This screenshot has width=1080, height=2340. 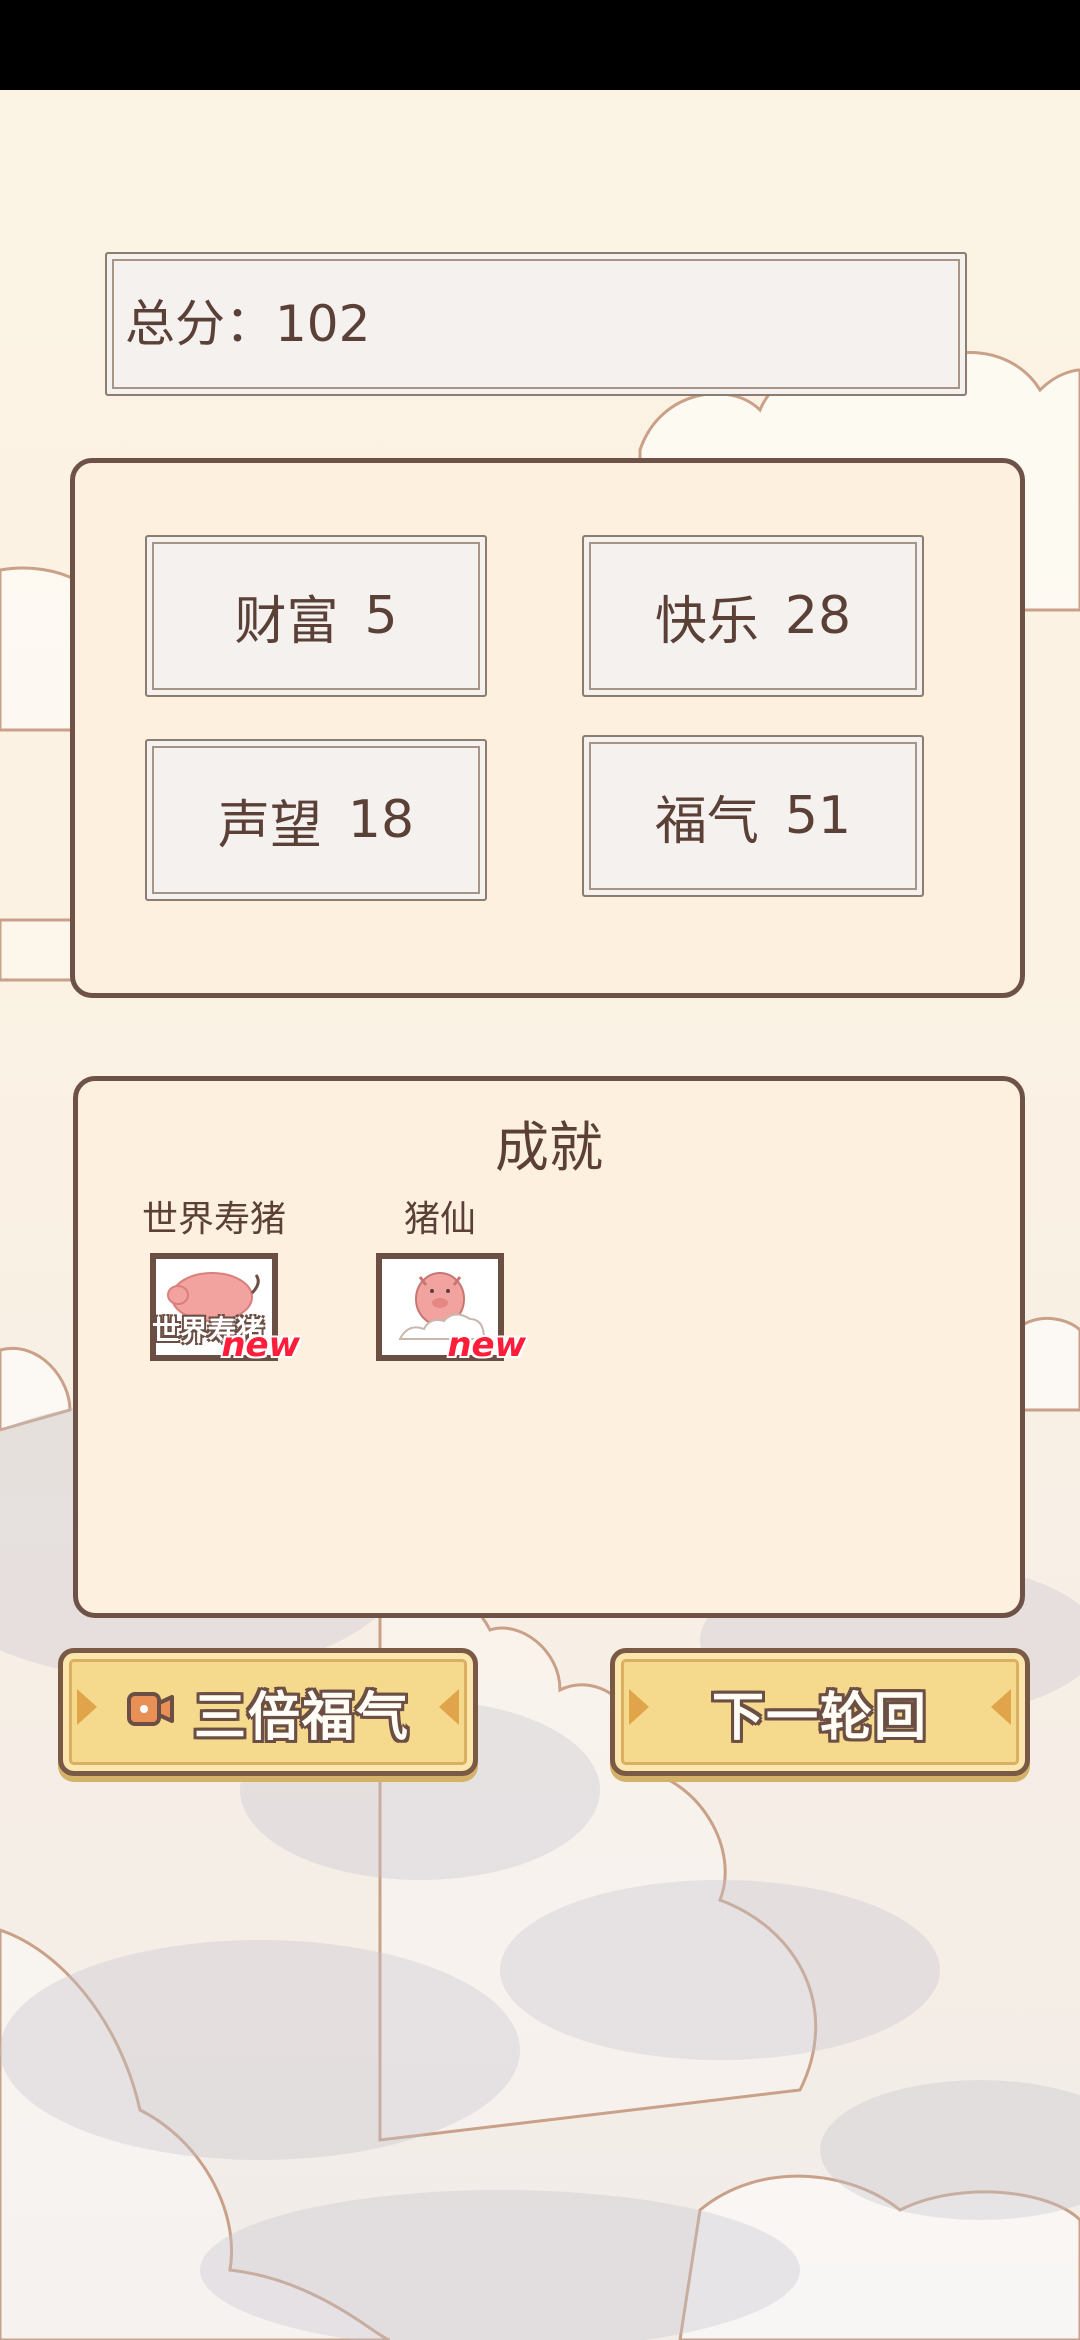 What do you see at coordinates (540, 45) in the screenshot?
I see `status-bar` at bounding box center [540, 45].